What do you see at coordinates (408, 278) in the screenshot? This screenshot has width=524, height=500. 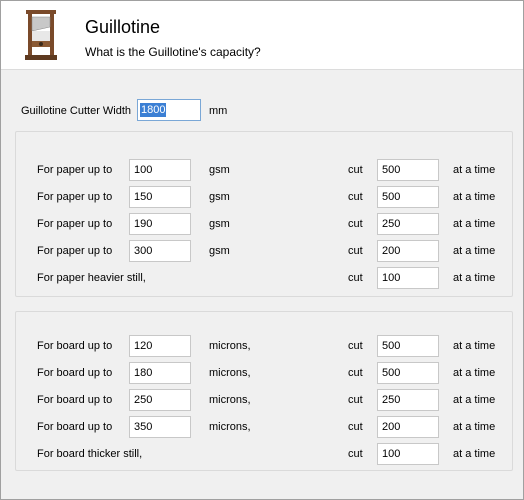 I see `paper-heavier-cut-input` at bounding box center [408, 278].